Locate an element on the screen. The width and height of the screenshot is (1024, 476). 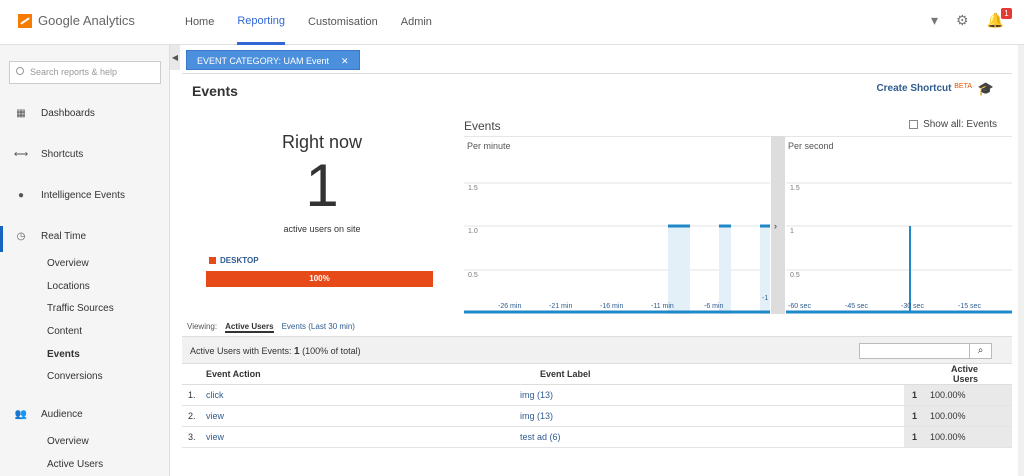
device-label: DESKTOP is located at coordinates (234, 260).